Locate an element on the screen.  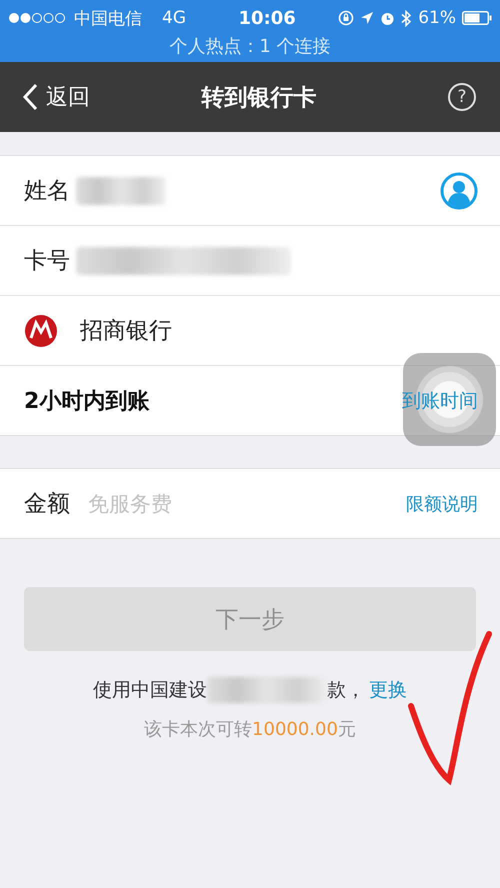
rotation-lock-icon is located at coordinates (346, 18).